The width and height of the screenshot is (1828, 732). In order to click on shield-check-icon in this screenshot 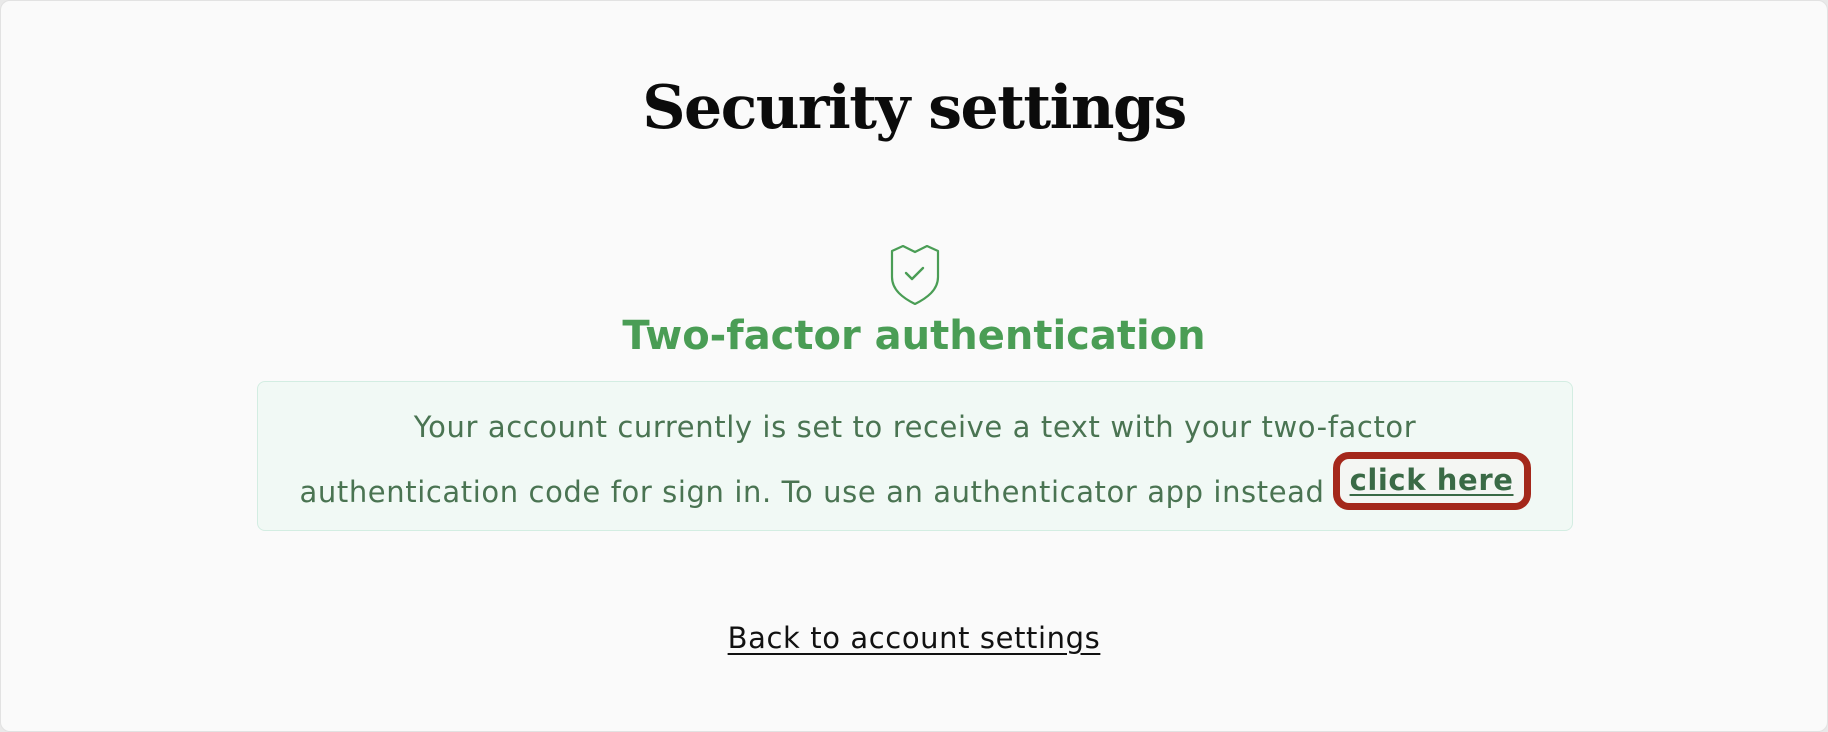, I will do `click(915, 275)`.